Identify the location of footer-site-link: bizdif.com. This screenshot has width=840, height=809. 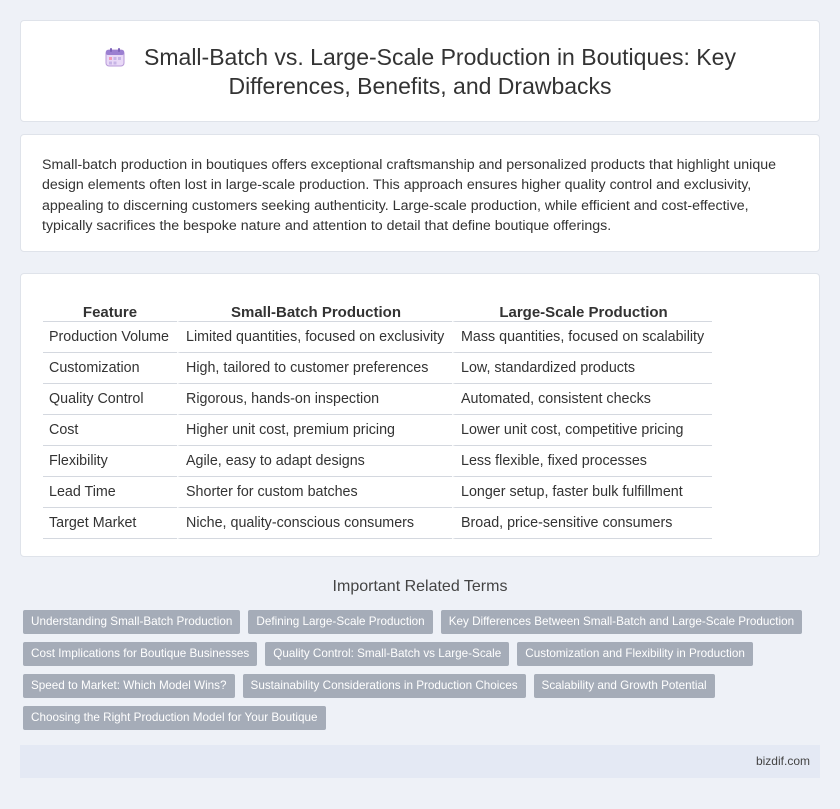
(783, 761).